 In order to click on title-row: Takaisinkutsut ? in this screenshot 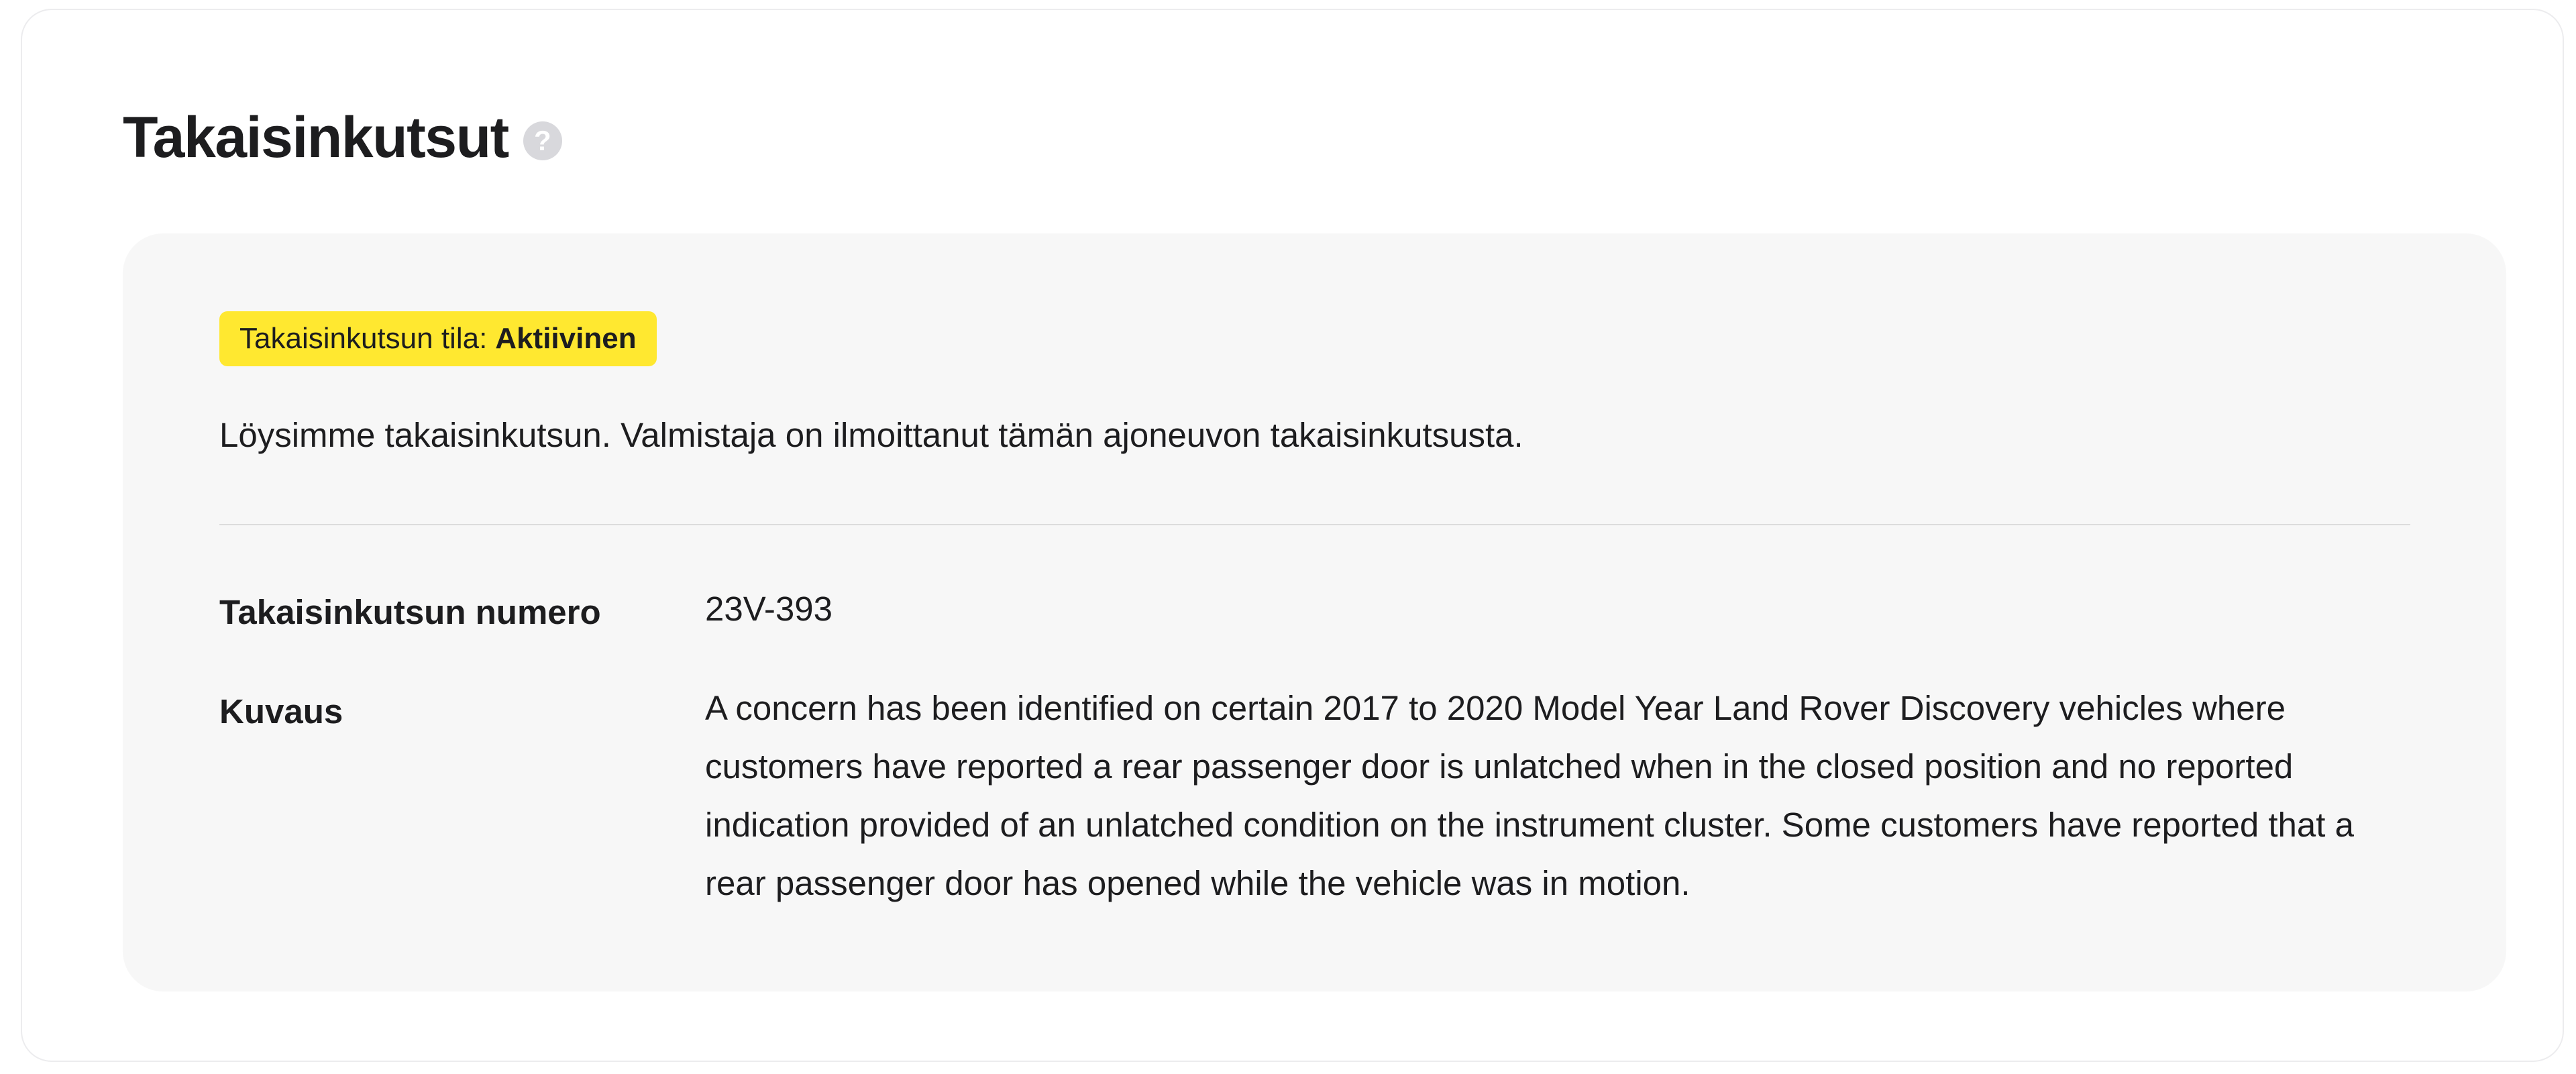, I will do `click(342, 137)`.